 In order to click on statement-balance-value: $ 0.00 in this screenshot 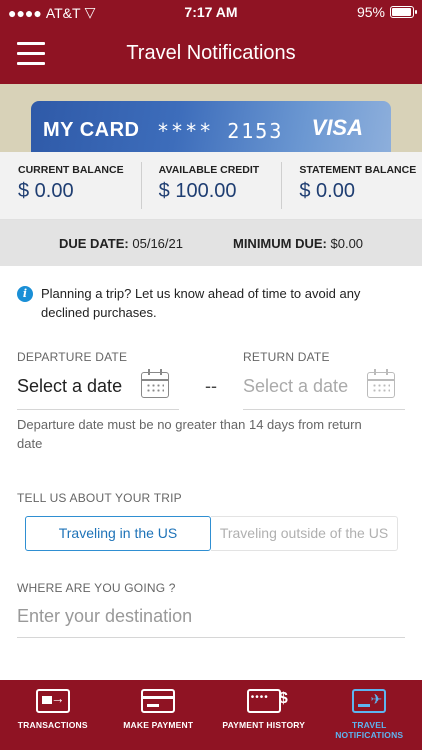, I will do `click(327, 191)`.